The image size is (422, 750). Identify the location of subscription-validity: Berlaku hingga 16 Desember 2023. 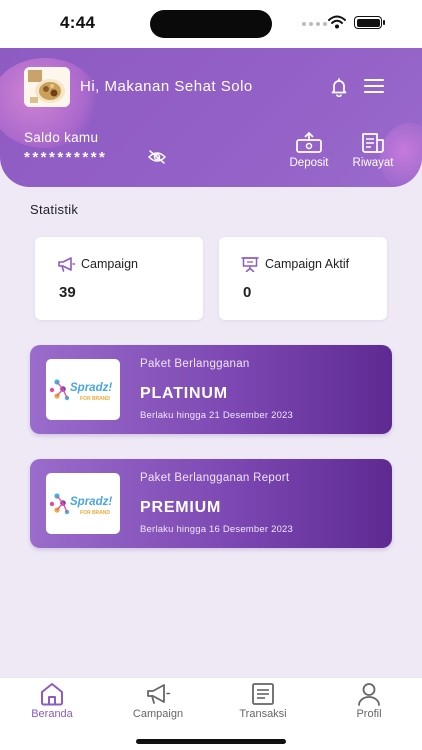
(217, 529).